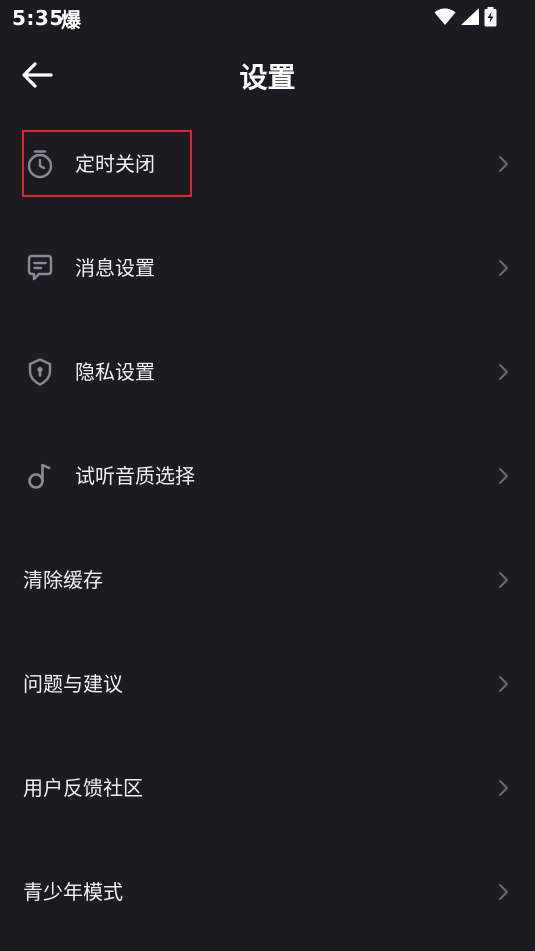 This screenshot has width=535, height=951. I want to click on notification-app-icon: 爆, so click(71, 20).